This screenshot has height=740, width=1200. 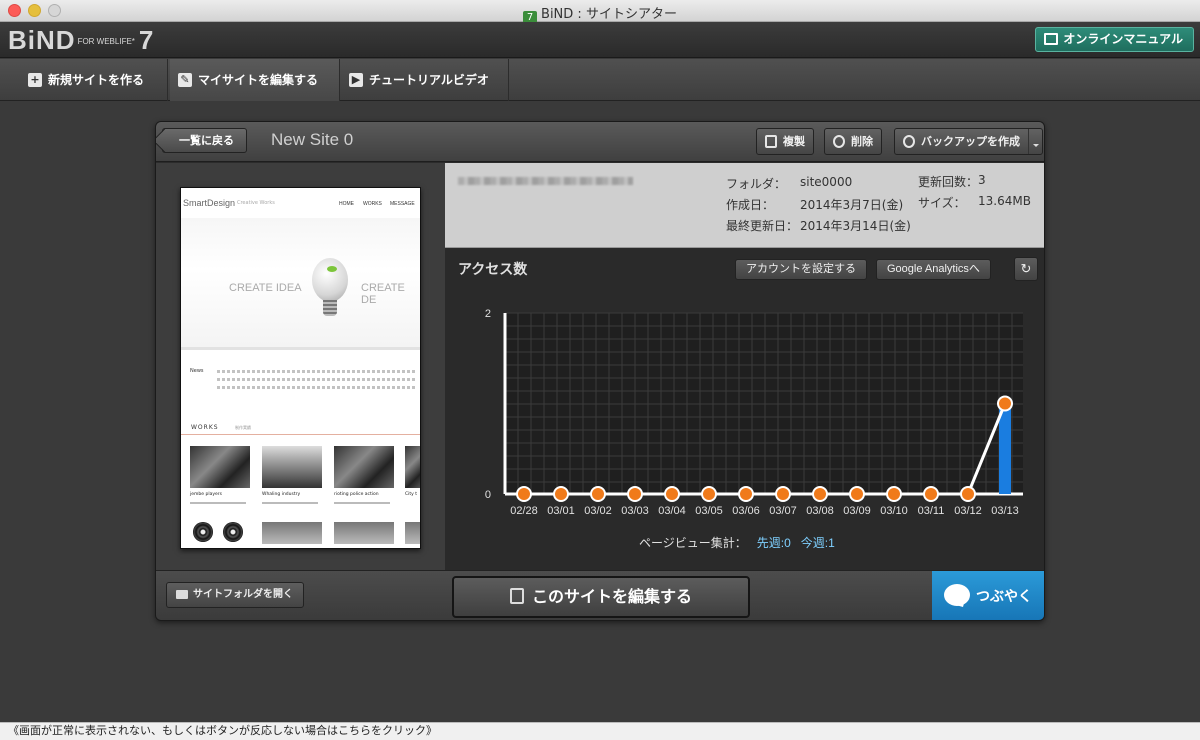 What do you see at coordinates (801, 269) in the screenshot?
I see `set-account-button: アカウントを設定する` at bounding box center [801, 269].